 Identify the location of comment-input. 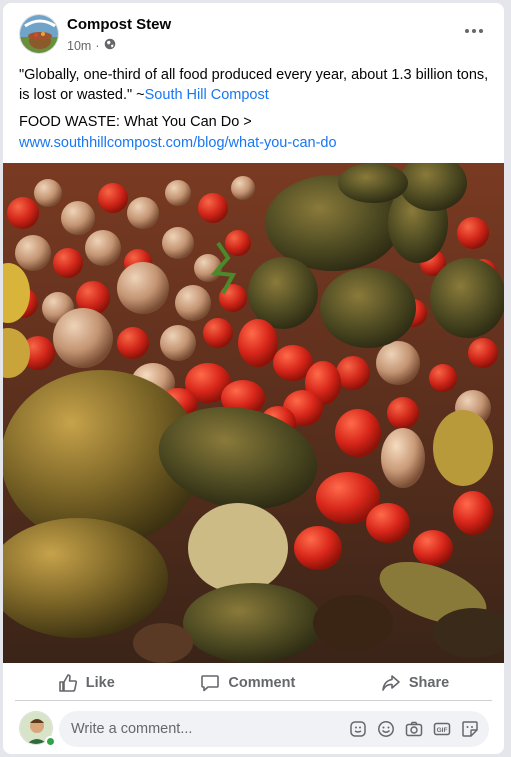
(211, 729).